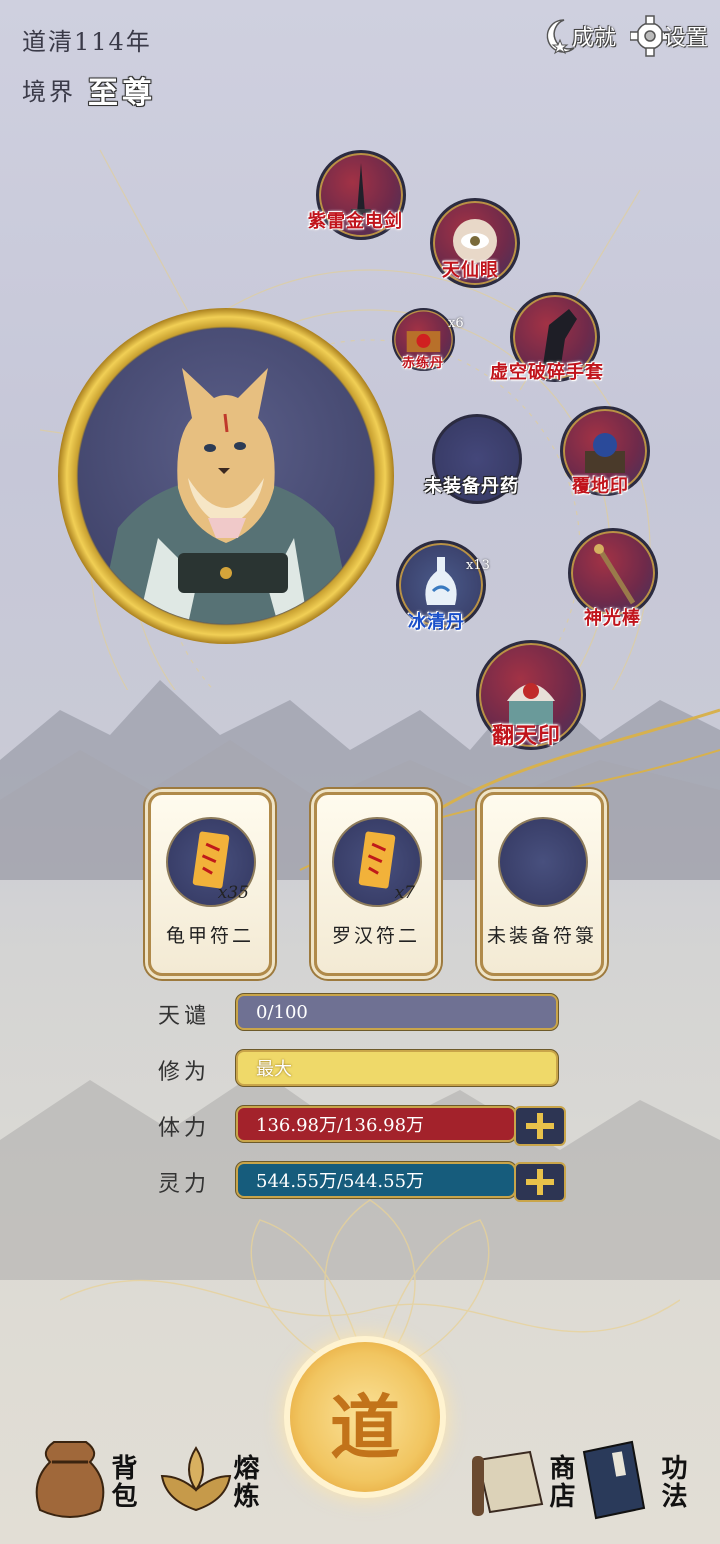 The height and width of the screenshot is (1544, 720). Describe the element at coordinates (340, 1125) in the screenshot. I see `stamina-value: 136.98万/136.98万` at that location.